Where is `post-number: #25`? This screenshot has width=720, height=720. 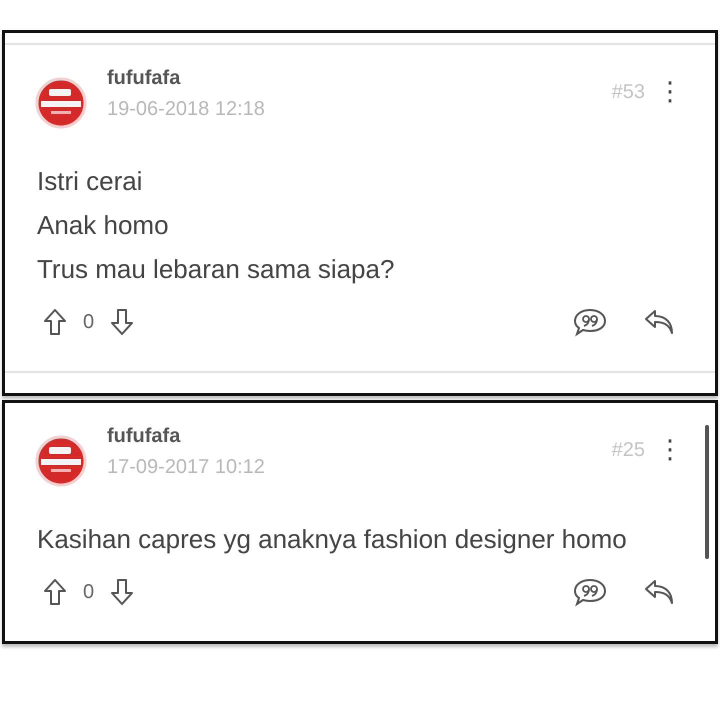 post-number: #25 is located at coordinates (628, 450).